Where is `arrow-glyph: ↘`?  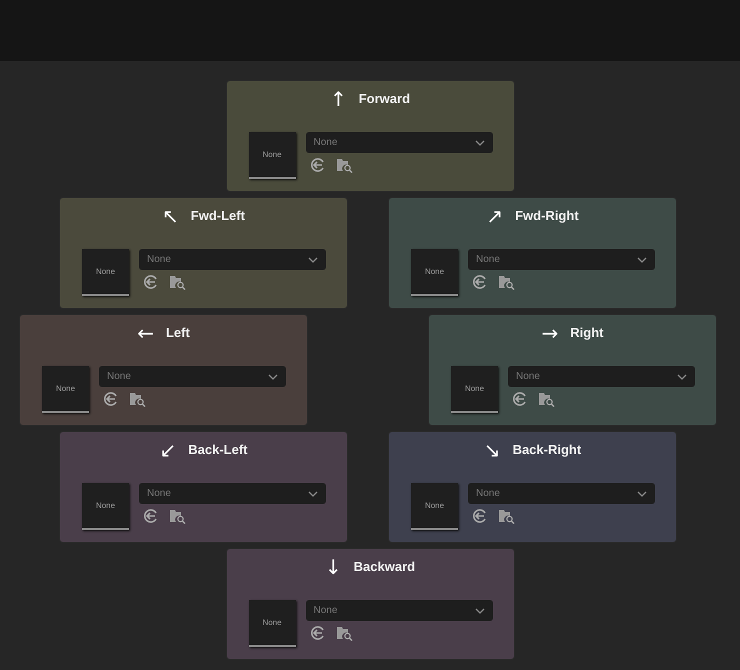
arrow-glyph: ↘ is located at coordinates (492, 450).